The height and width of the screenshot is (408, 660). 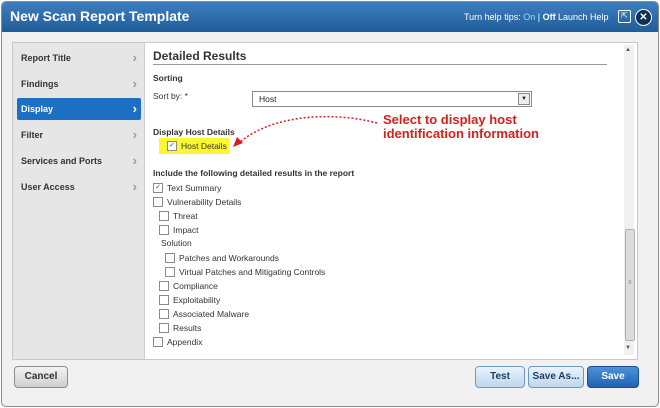 I want to click on sidebar-item-label: Display, so click(x=37, y=109).